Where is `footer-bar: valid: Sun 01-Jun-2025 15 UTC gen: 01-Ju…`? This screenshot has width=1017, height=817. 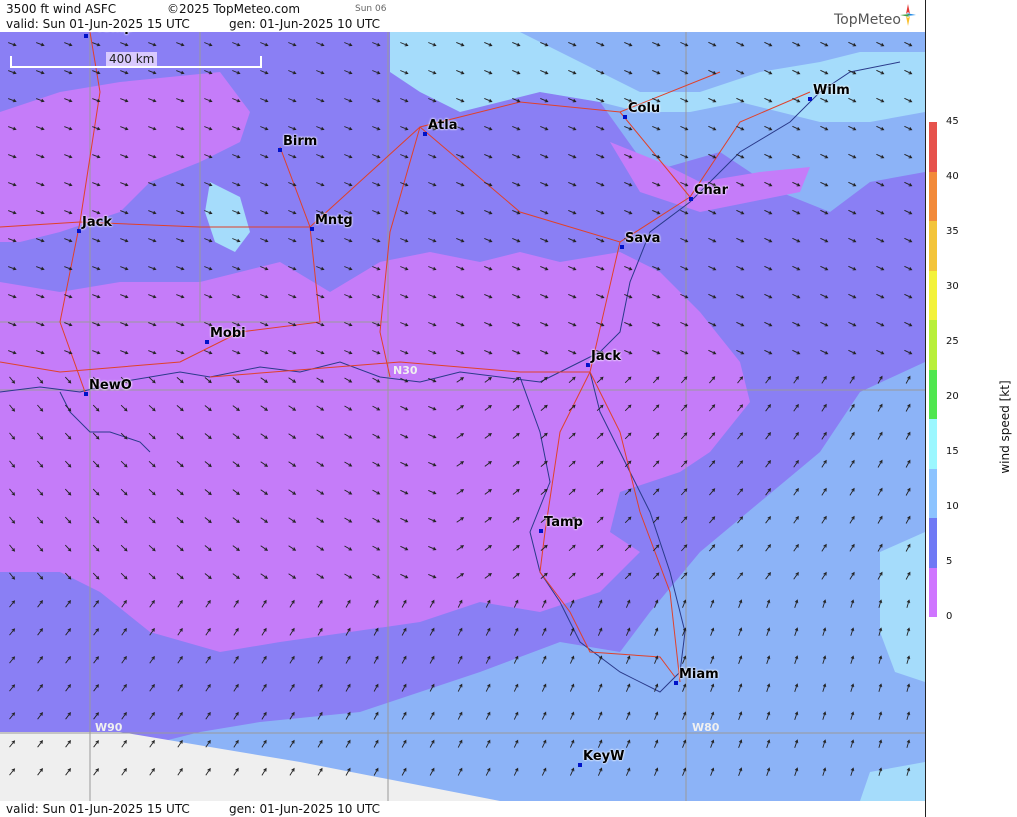 footer-bar: valid: Sun 01-Jun-2025 15 UTC gen: 01-Ju… is located at coordinates (462, 809).